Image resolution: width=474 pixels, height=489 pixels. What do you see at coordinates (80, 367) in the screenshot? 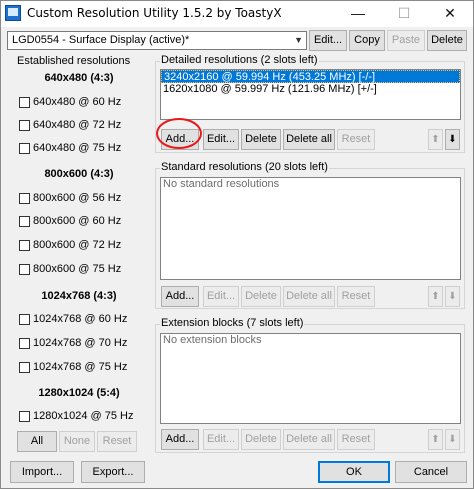
I see `checkbox-label: 1024x768 @ 75 Hz` at bounding box center [80, 367].